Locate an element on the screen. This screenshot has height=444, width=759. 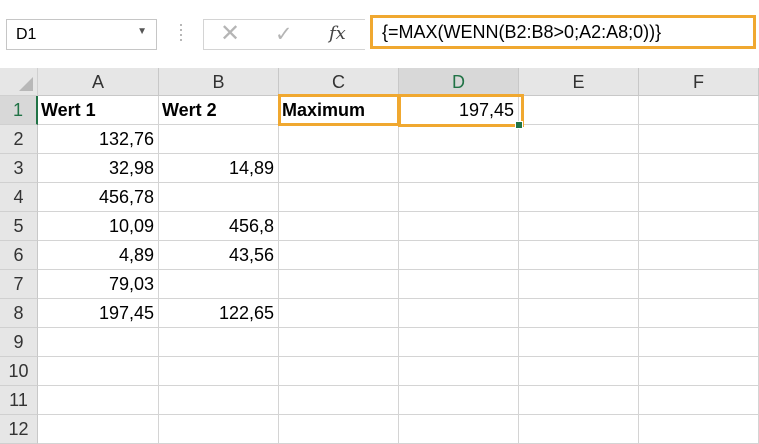
cell-e8 is located at coordinates (579, 313).